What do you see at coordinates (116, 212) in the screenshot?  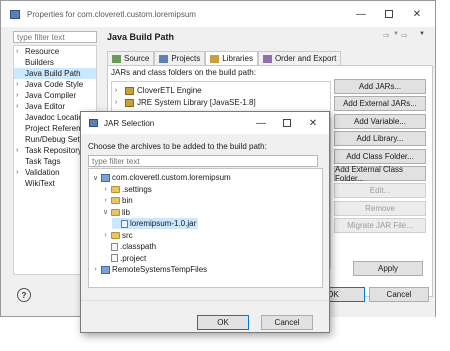 I see `tree-row: ∨ lib` at bounding box center [116, 212].